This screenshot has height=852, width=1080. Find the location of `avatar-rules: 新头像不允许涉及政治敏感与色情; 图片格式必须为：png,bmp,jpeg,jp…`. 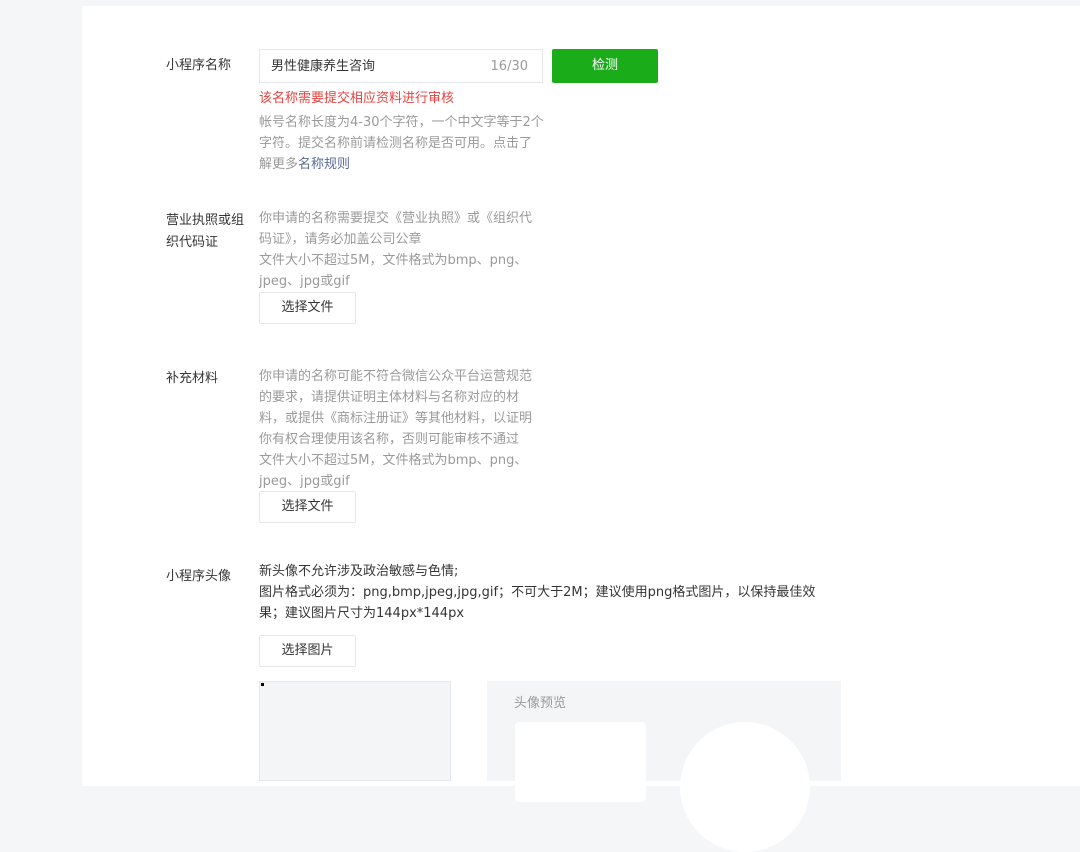

avatar-rules: 新头像不允许涉及政治敏感与色情; 图片格式必须为：png,bmp,jpeg,jp… is located at coordinates (549, 592).